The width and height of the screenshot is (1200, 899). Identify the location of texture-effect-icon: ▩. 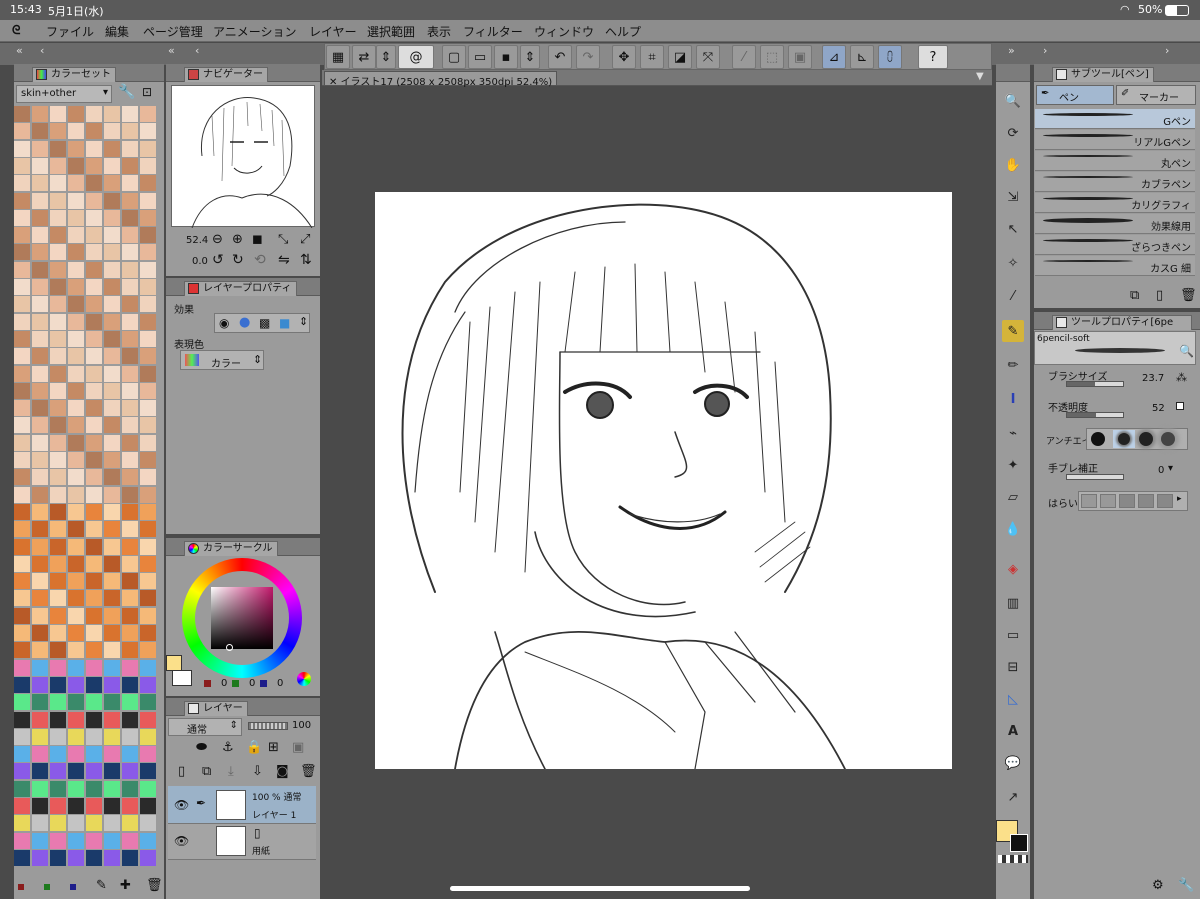
(264, 323).